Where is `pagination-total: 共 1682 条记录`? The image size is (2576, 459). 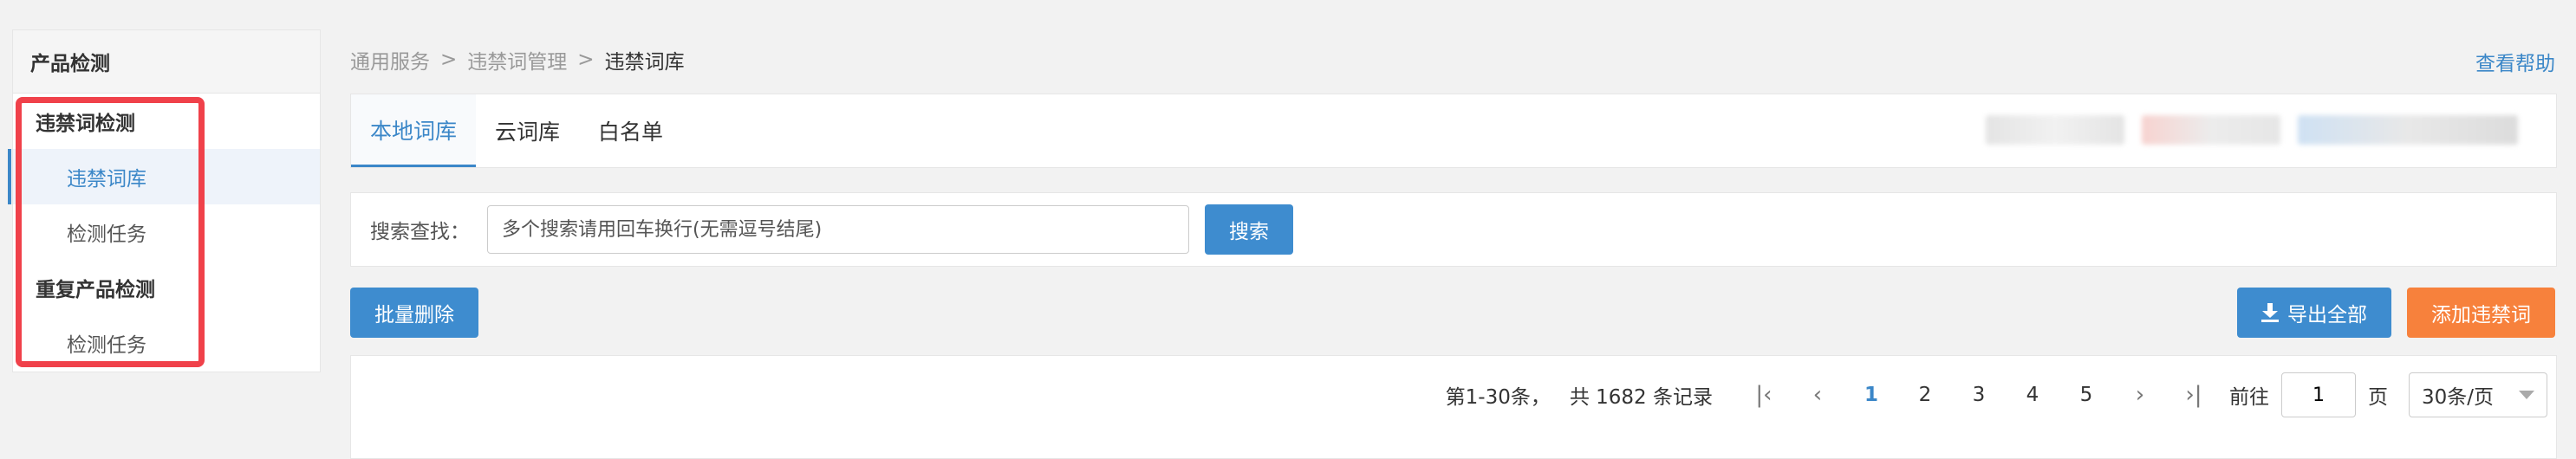
pagination-total: 共 1682 条记录 is located at coordinates (1641, 397).